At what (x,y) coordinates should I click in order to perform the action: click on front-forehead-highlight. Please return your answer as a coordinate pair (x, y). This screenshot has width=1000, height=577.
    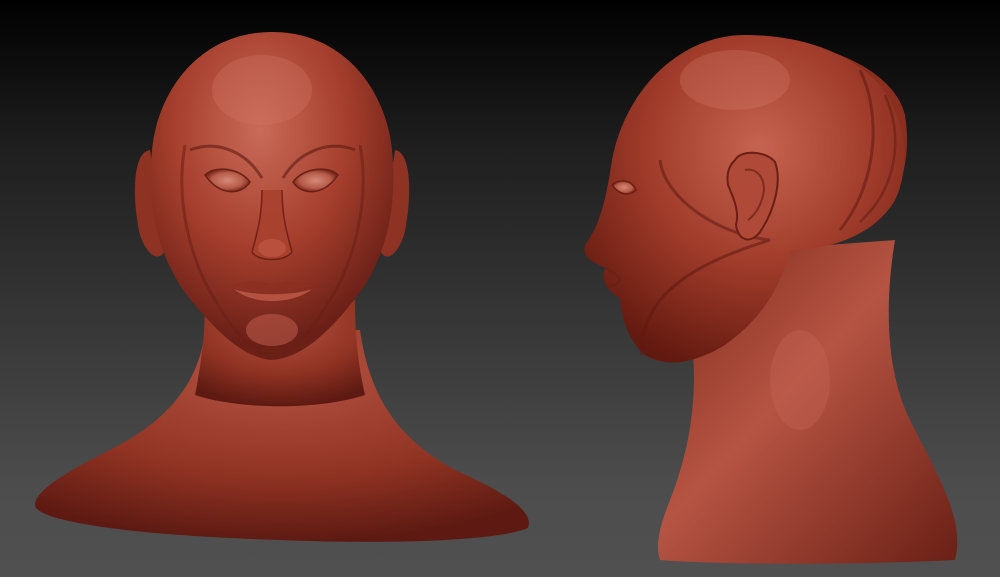
    Looking at the image, I should click on (262, 90).